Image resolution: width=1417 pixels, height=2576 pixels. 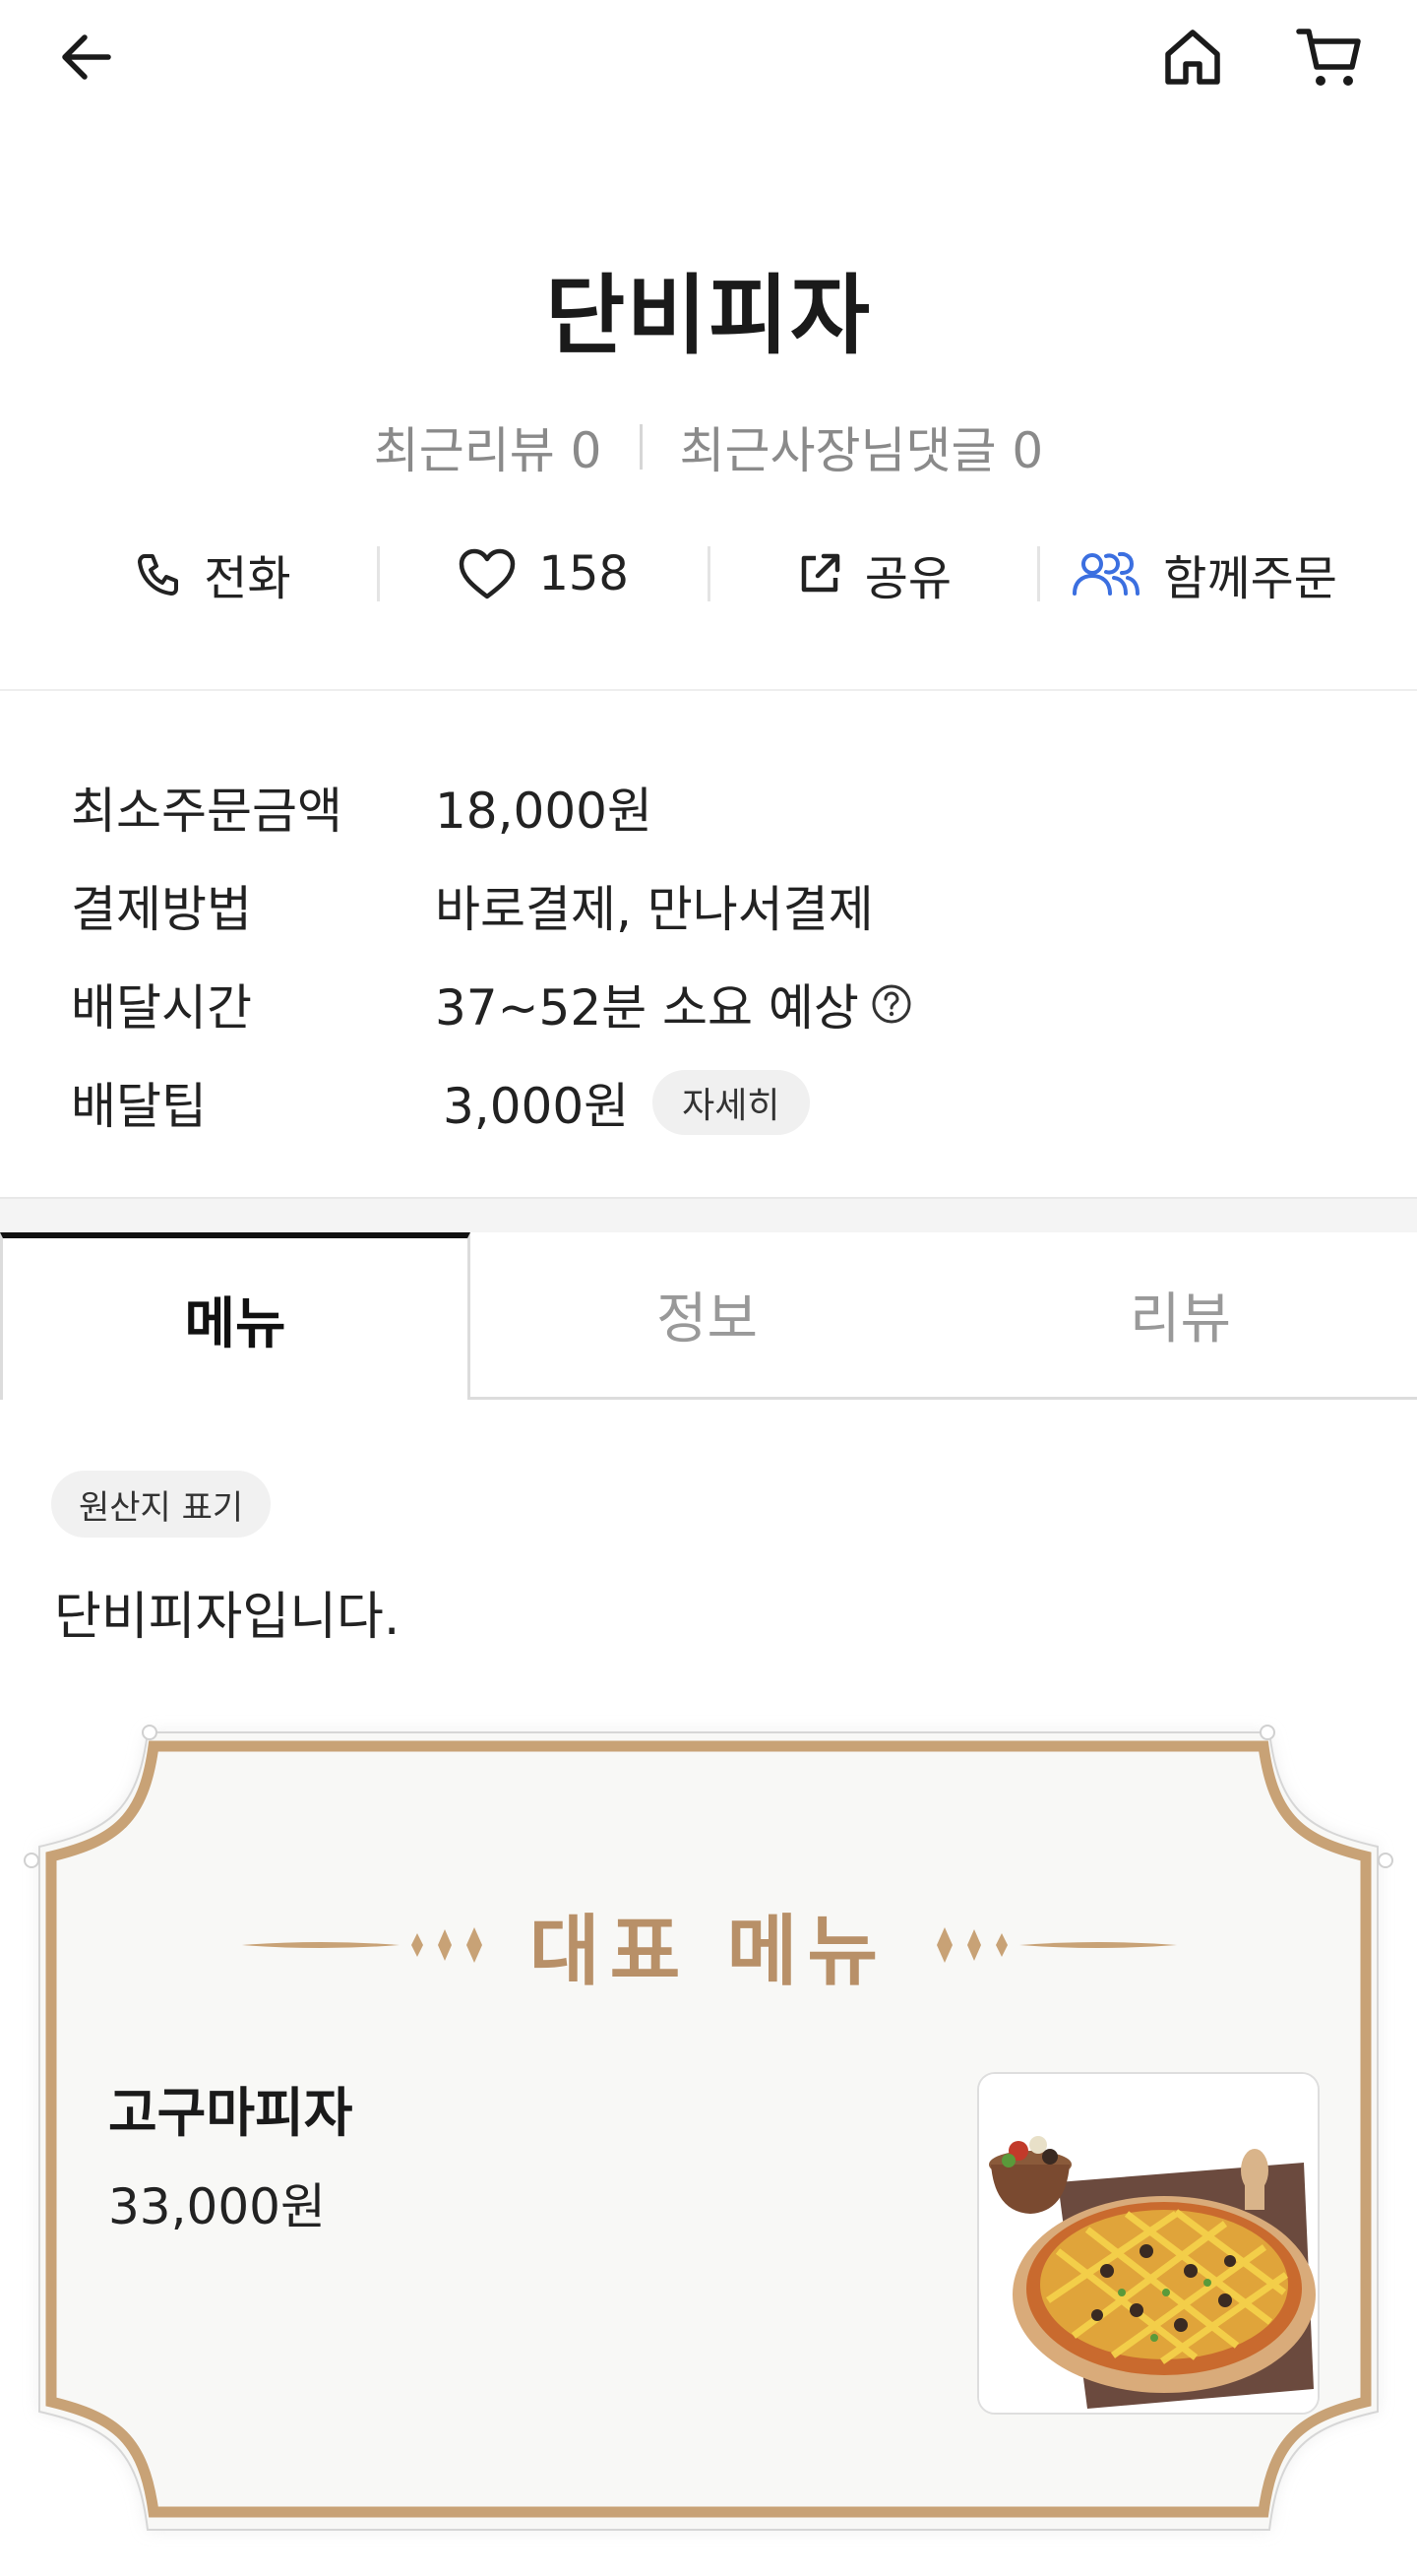 What do you see at coordinates (710, 807) in the screenshot?
I see `min-order-row: 최소주문금액 18,000원` at bounding box center [710, 807].